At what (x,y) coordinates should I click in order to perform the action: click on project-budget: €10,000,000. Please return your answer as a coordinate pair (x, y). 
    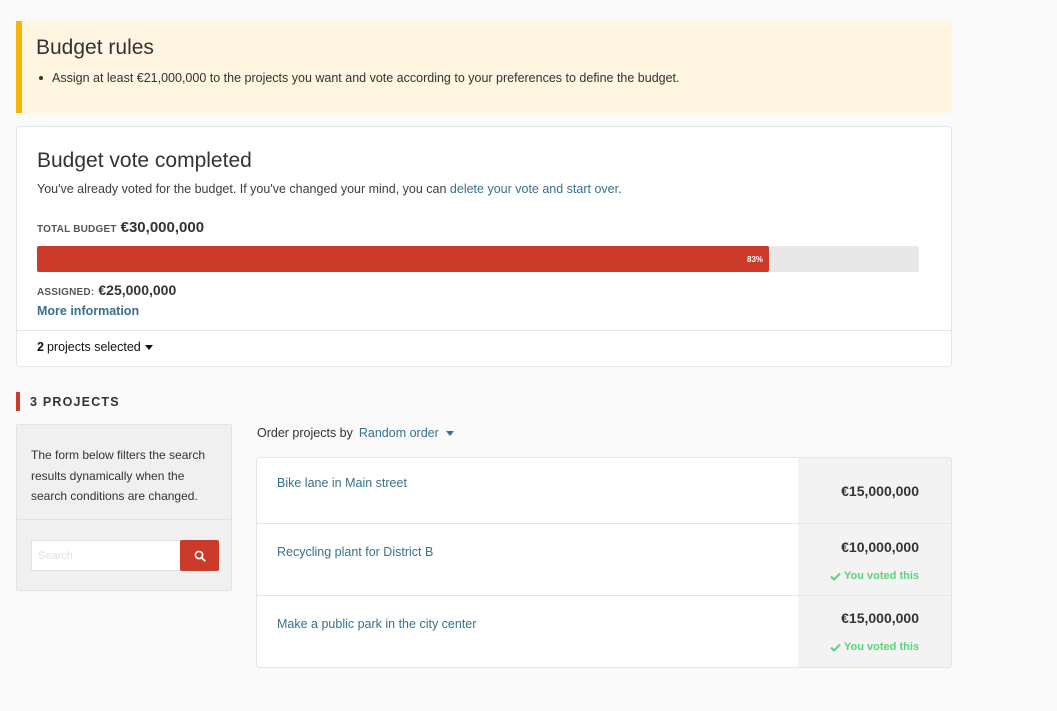
    Looking at the image, I should click on (880, 547).